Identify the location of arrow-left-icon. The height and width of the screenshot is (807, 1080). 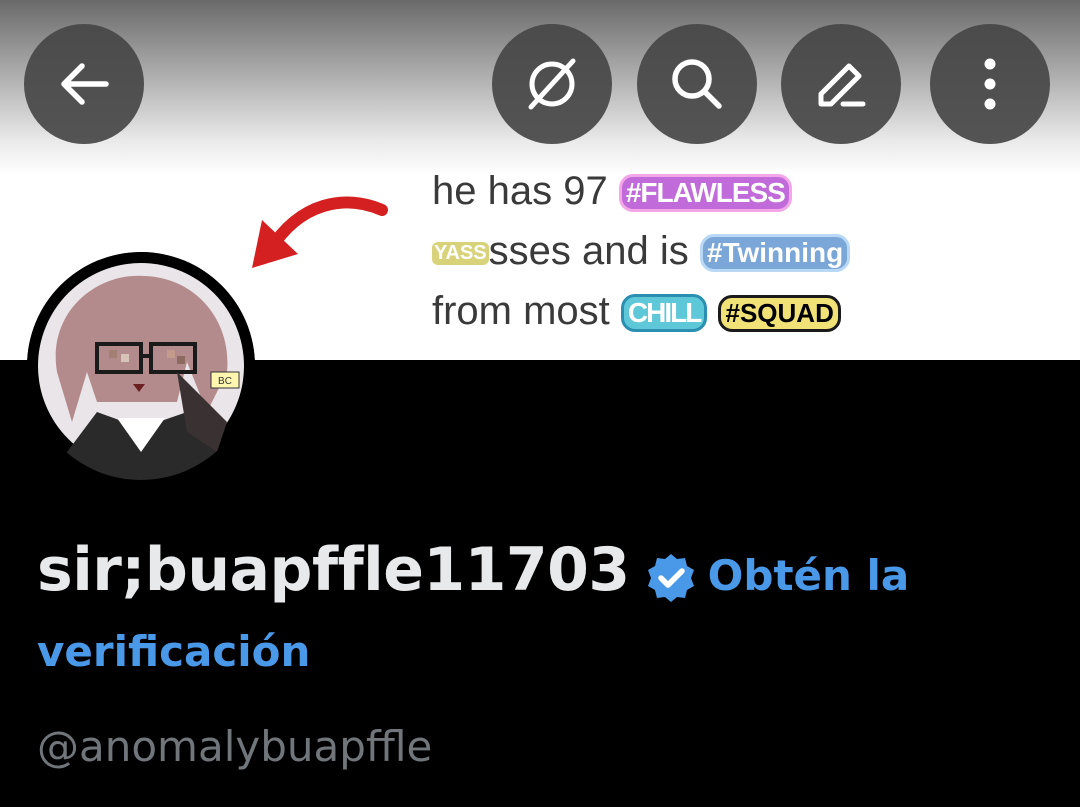
(85, 84).